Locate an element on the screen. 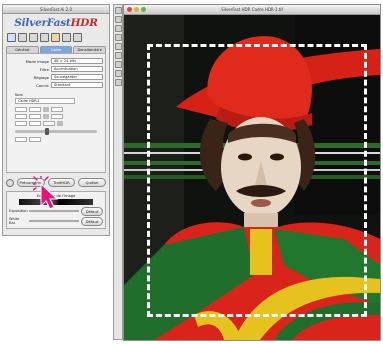  name-input: Cadre HDR-1 is located at coordinates (45, 101).